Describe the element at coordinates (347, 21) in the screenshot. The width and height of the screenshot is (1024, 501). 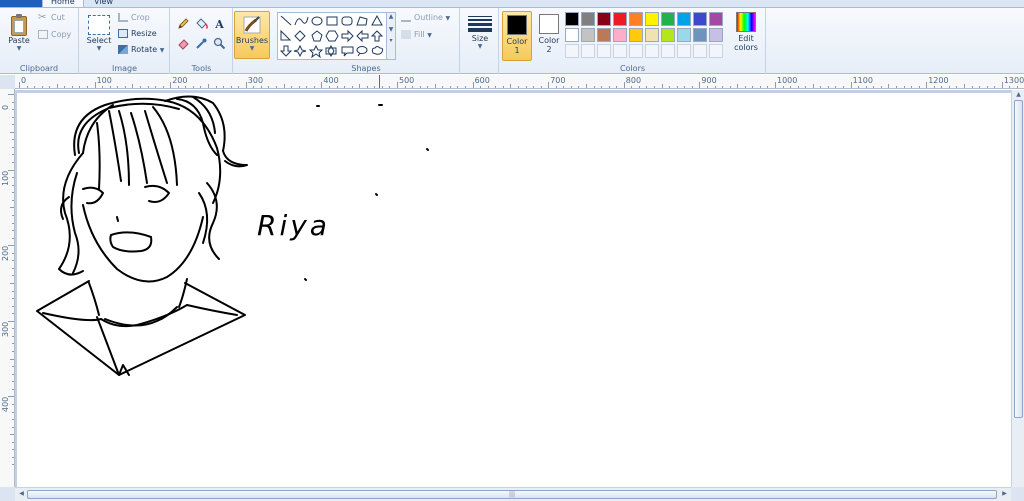
I see `rounded-rectangle-shape-icon` at that location.